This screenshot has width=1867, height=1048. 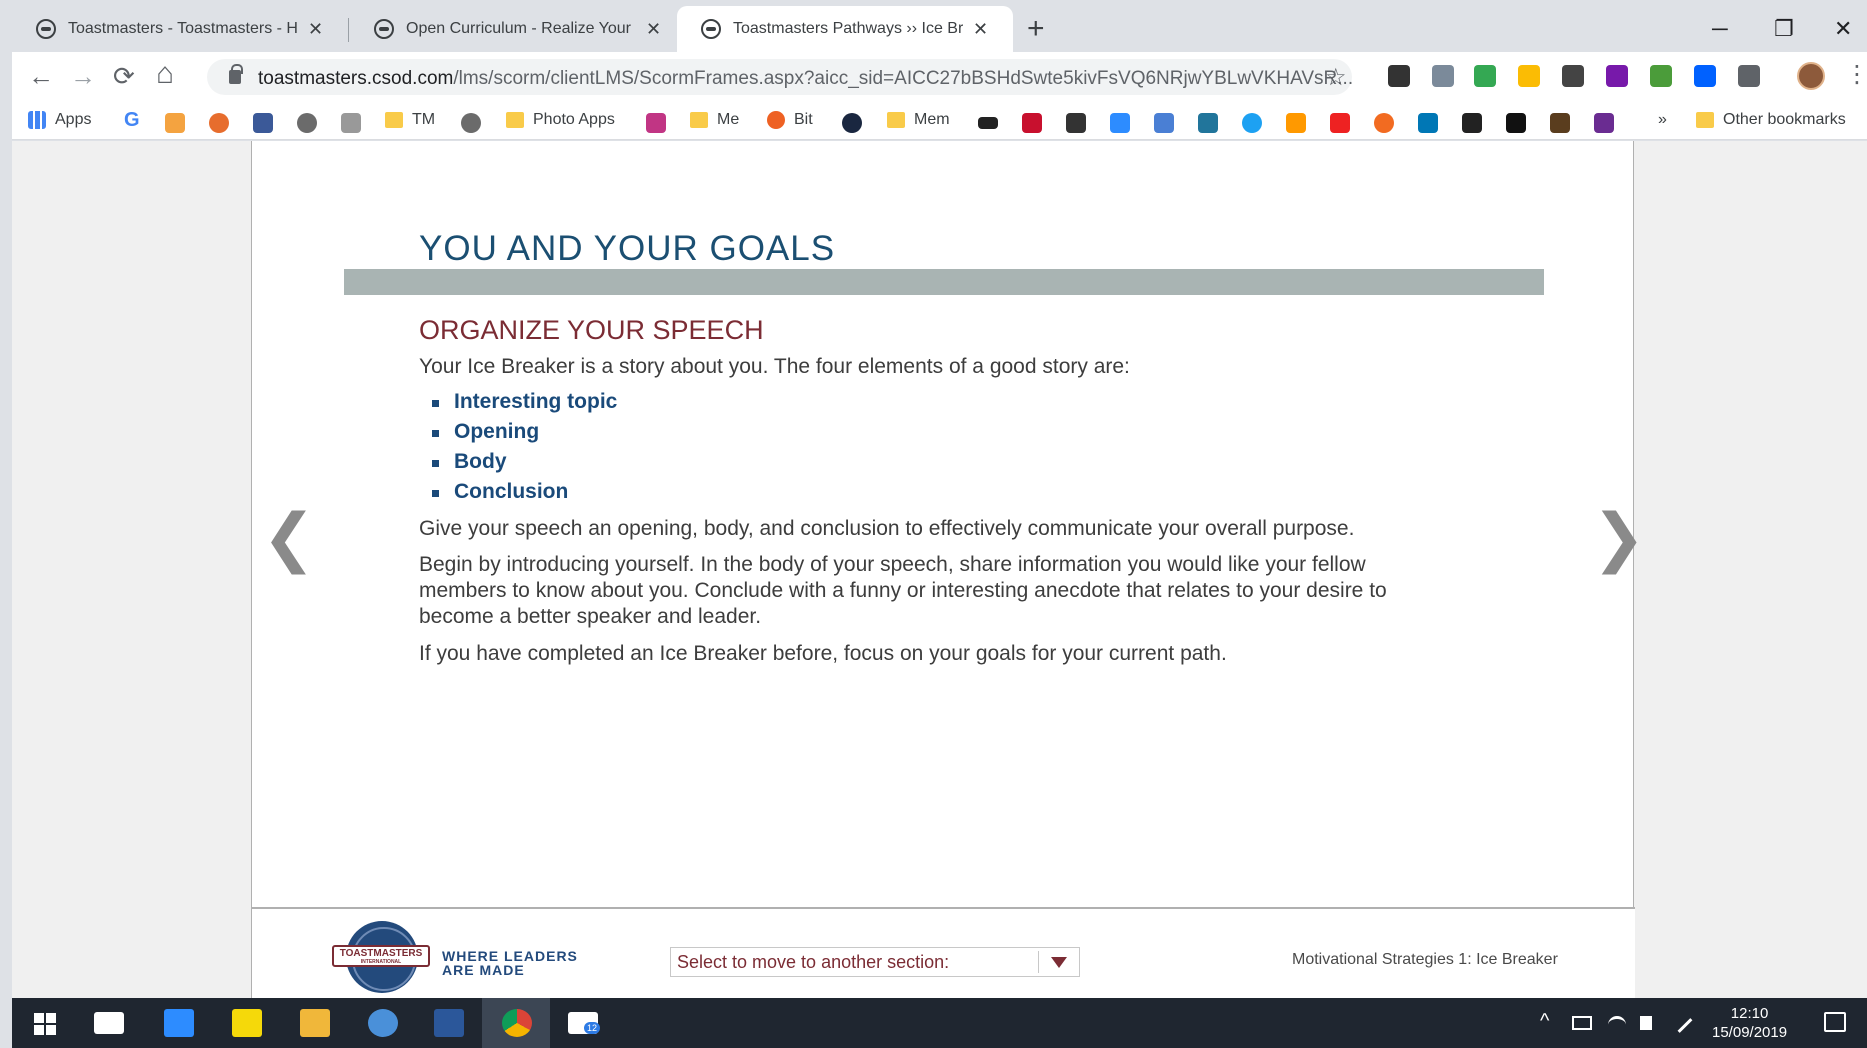 I want to click on apps-grid-icon, so click(x=37, y=120).